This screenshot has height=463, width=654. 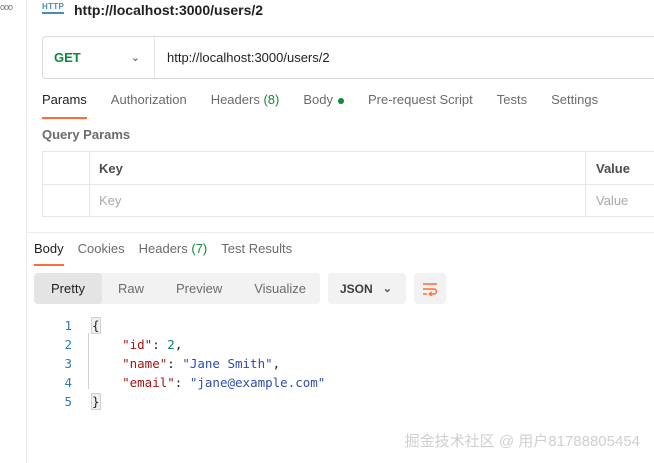 I want to click on wrap-lines-icon, so click(x=430, y=289).